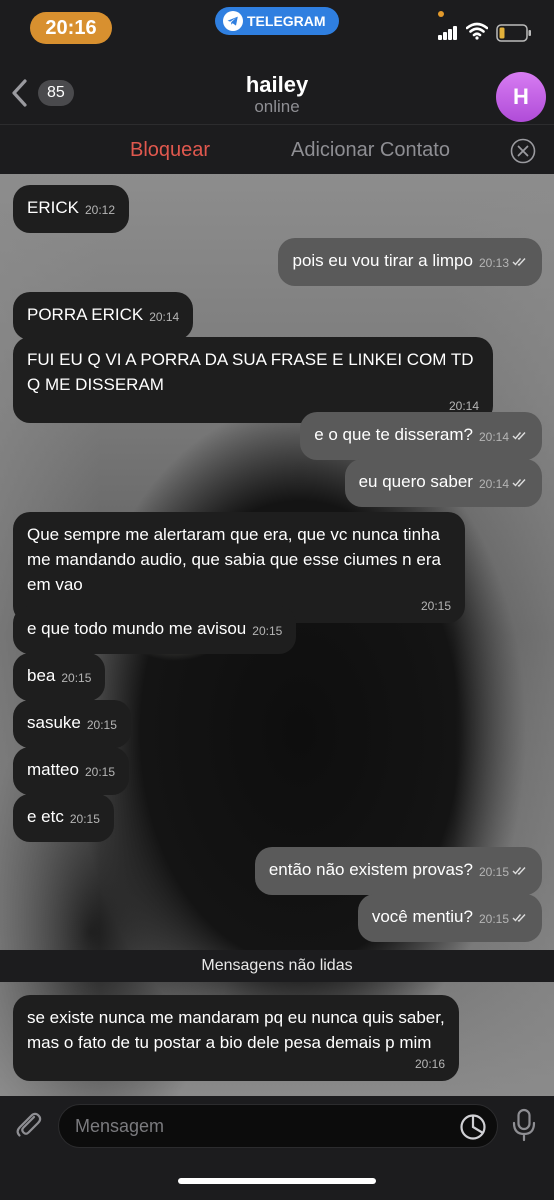 Image resolution: width=554 pixels, height=1200 pixels. Describe the element at coordinates (393, 434) in the screenshot. I see `message-text: e o que te disseram?` at that location.